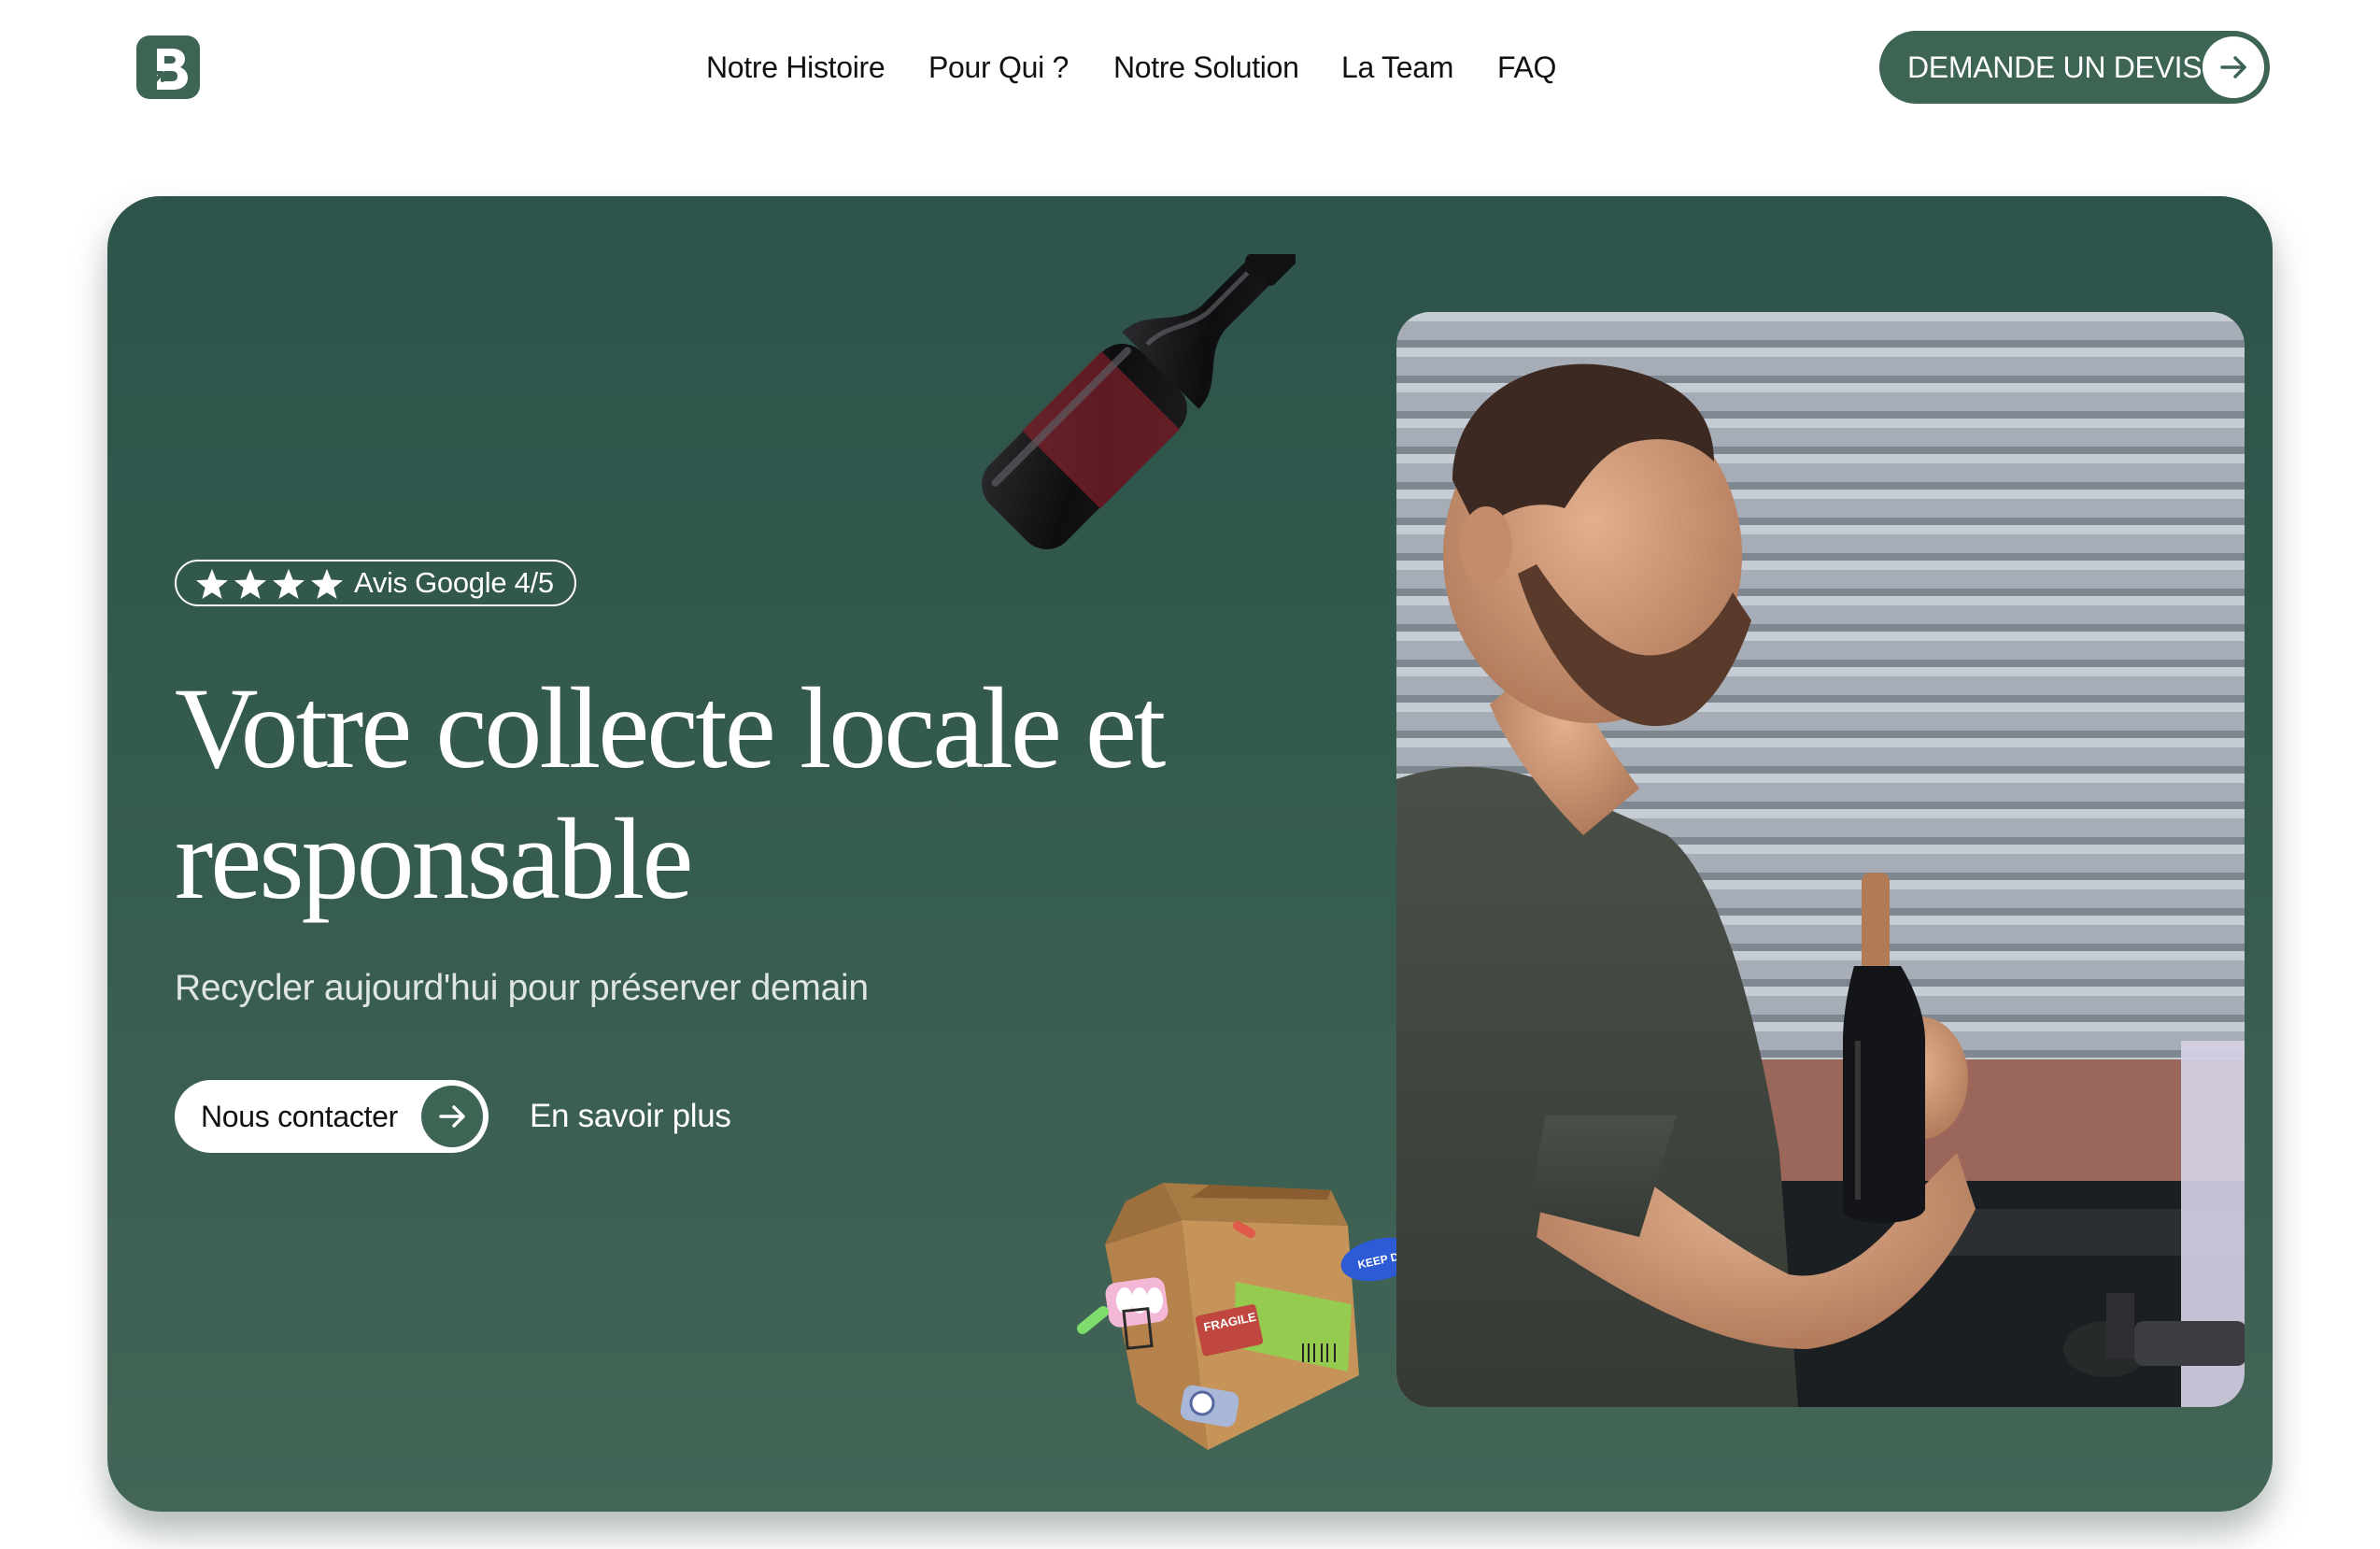 The image size is (2380, 1549). Describe the element at coordinates (1206, 67) in the screenshot. I see `nav-link-notre-solution: Notre Solution` at that location.